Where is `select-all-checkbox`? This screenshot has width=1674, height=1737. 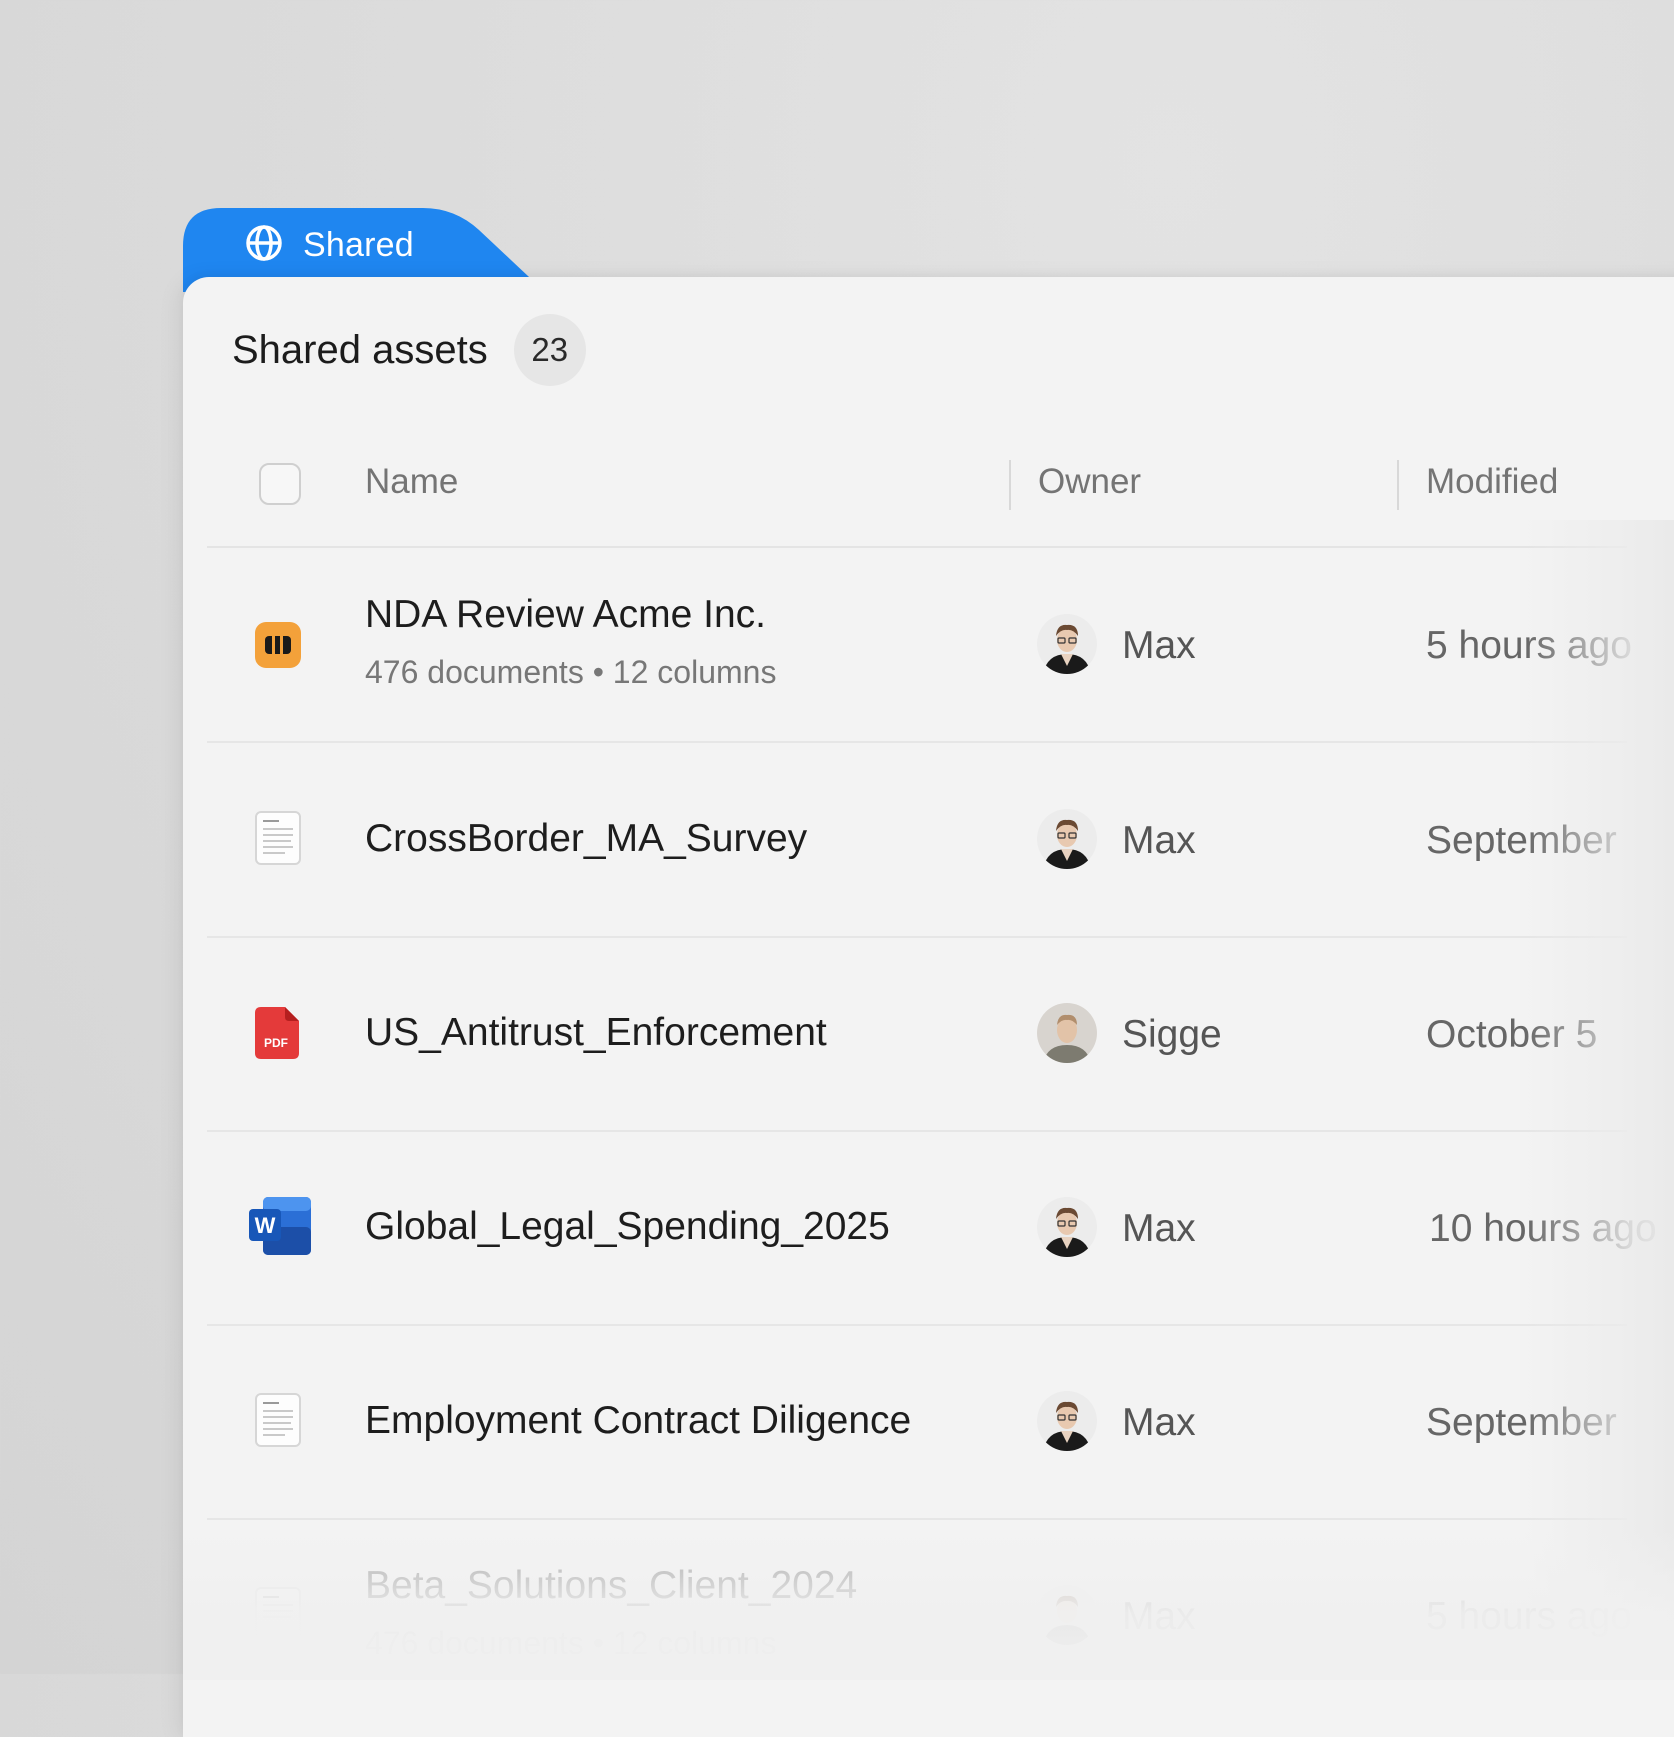 select-all-checkbox is located at coordinates (280, 484).